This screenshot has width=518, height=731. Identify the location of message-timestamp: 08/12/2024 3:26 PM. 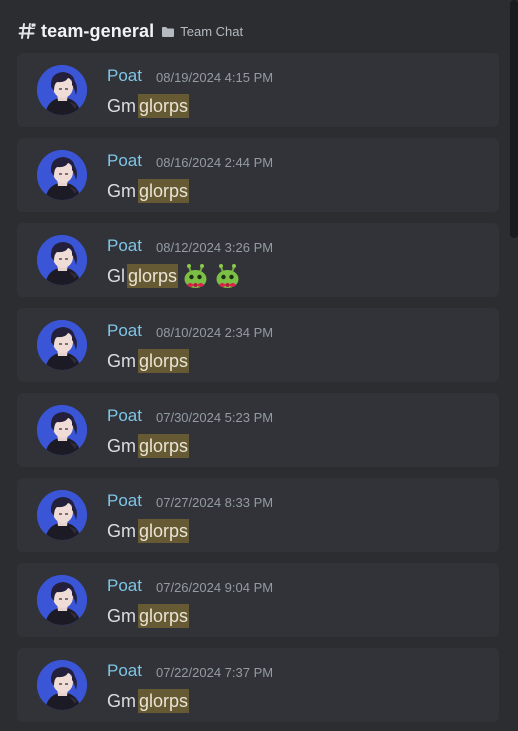
(215, 247).